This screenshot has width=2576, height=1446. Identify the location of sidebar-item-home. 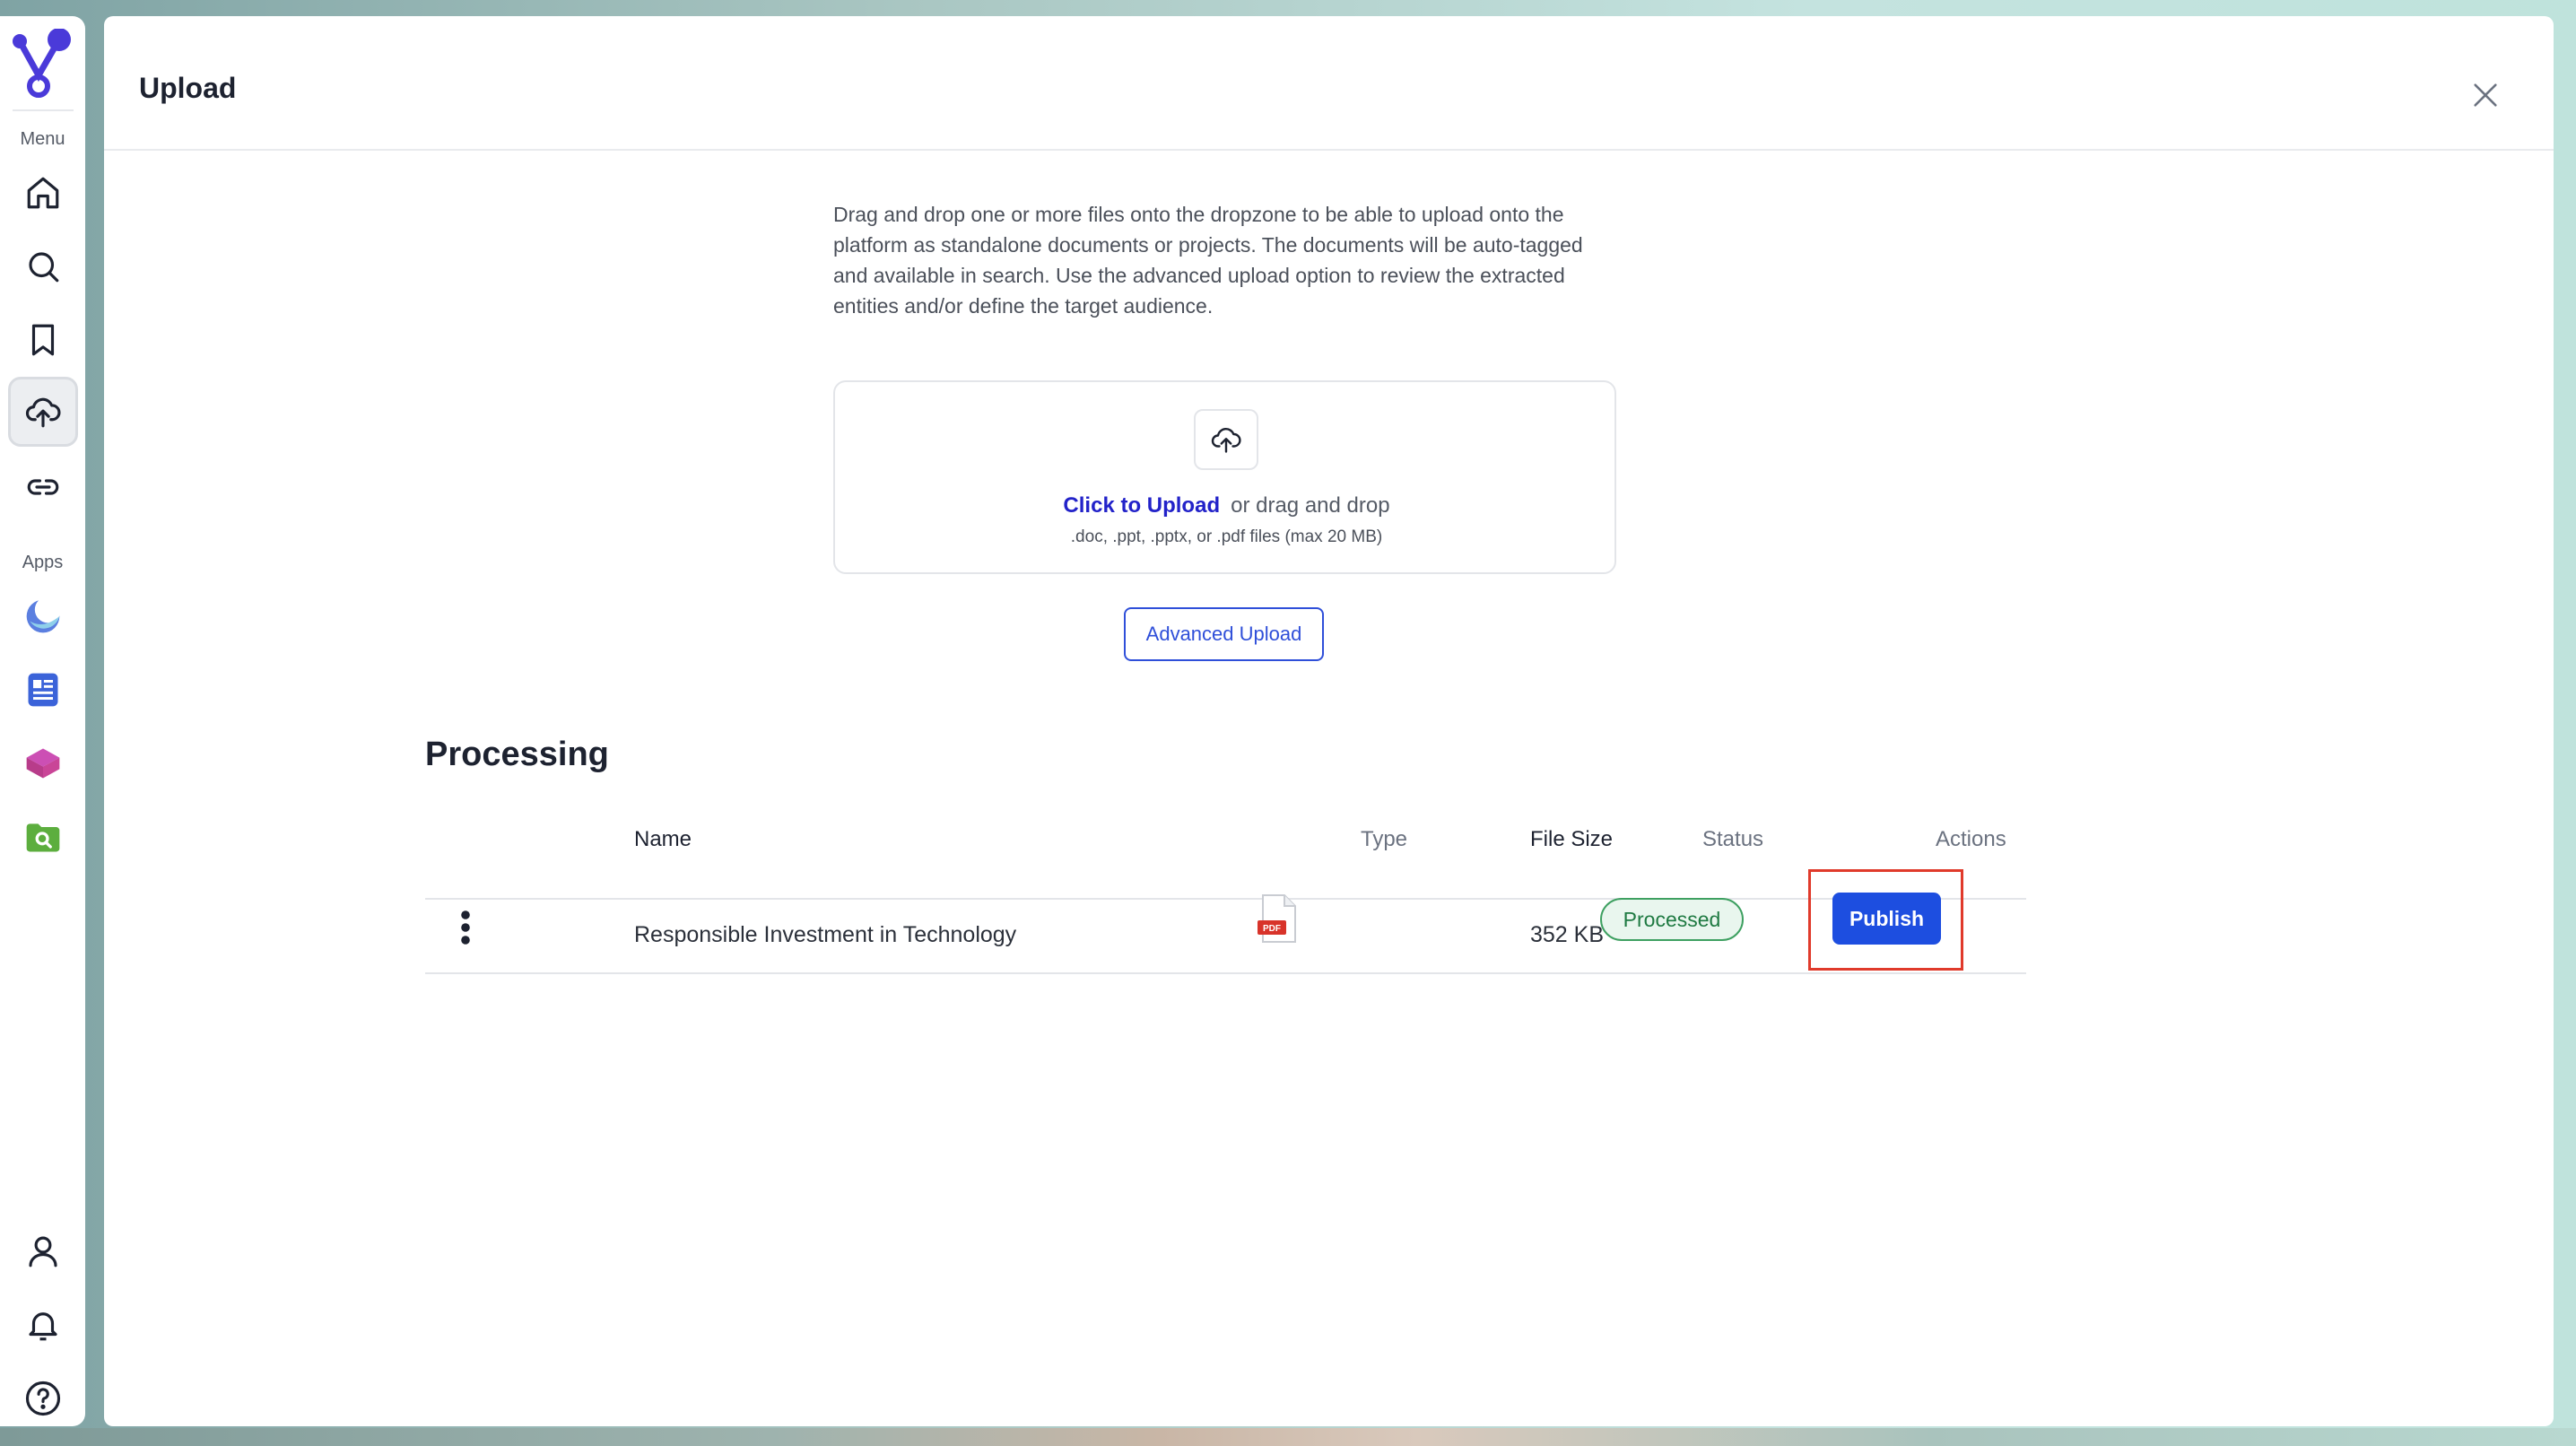
(43, 193).